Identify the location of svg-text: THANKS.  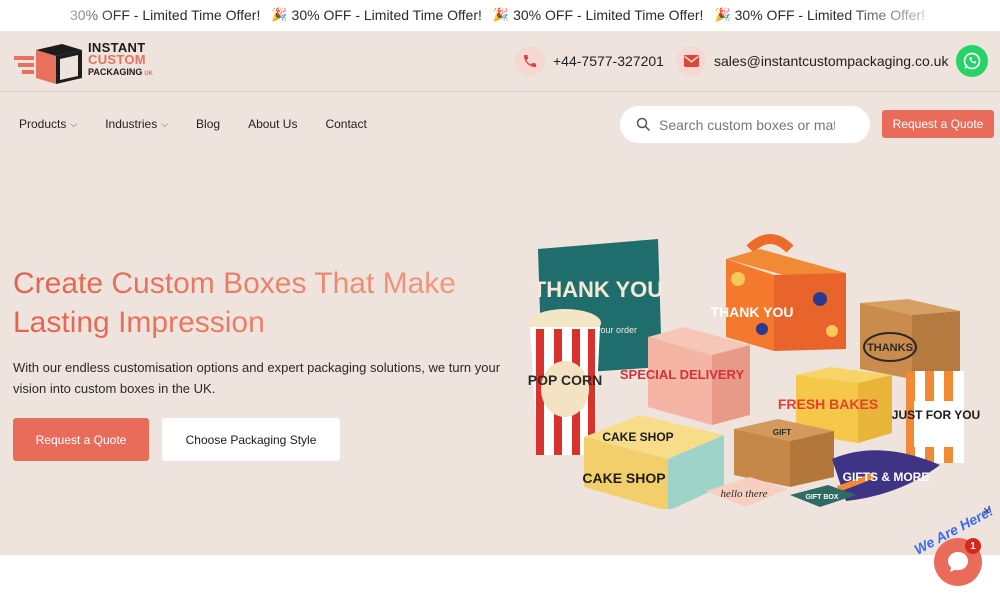
(890, 348).